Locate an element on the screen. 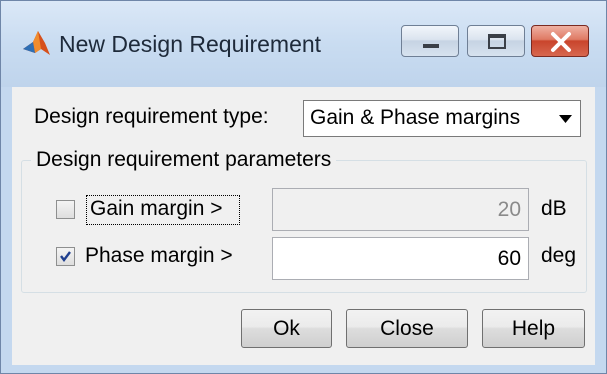 The image size is (607, 374). gain-margin-label: Gain margin > is located at coordinates (156, 208).